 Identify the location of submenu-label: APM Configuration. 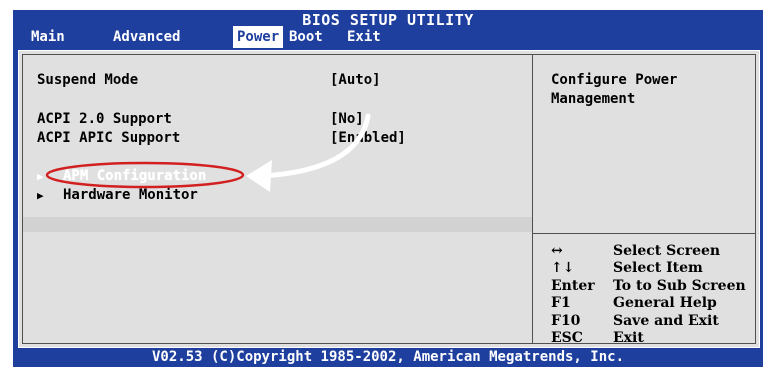
(135, 176).